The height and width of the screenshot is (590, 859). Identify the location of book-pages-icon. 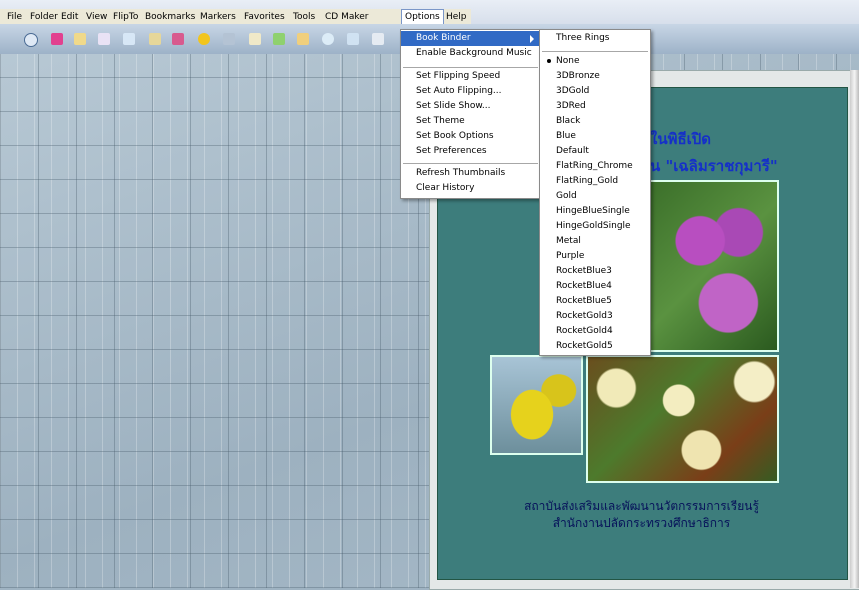
(255, 39).